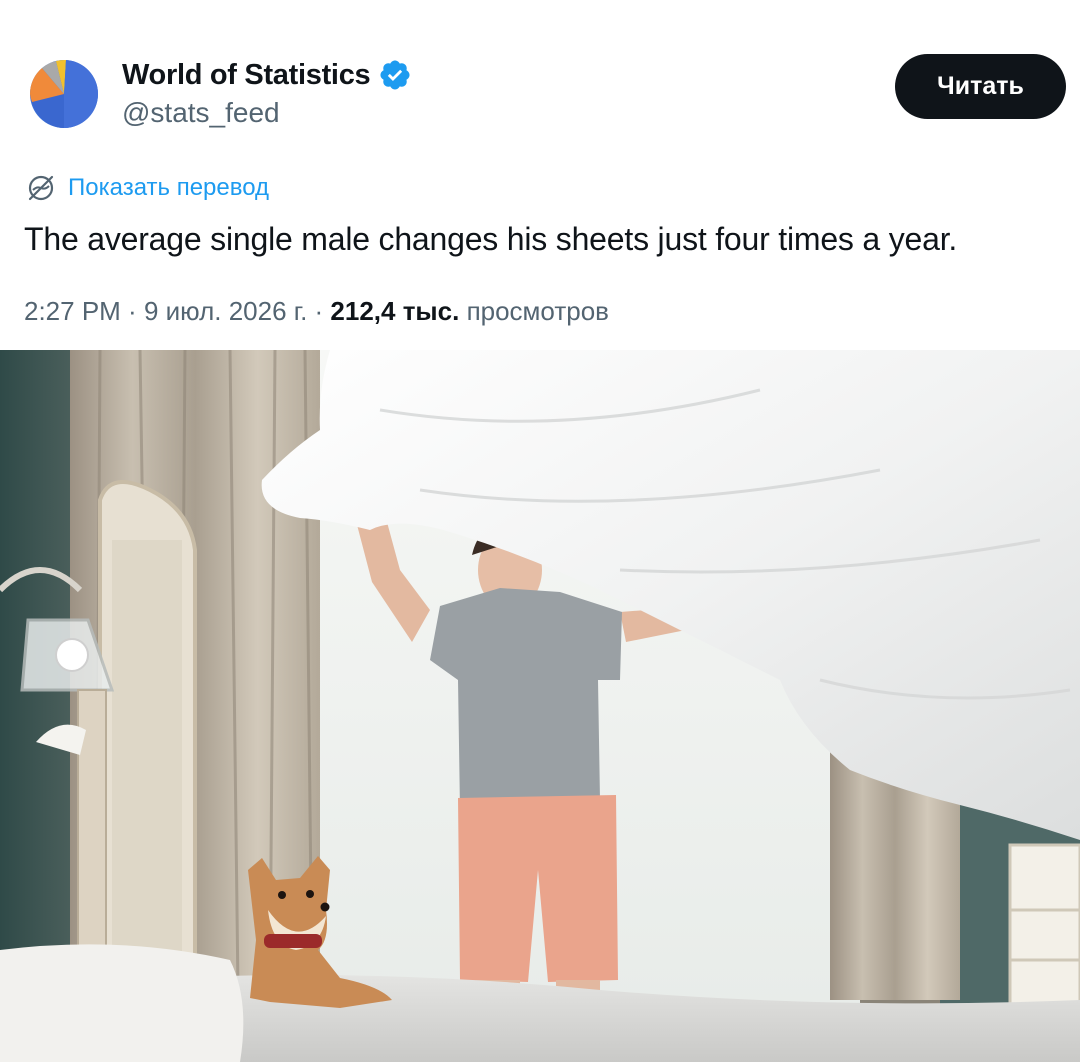 This screenshot has height=1062, width=1080. What do you see at coordinates (395, 75) in the screenshot?
I see `verified-badge-icon` at bounding box center [395, 75].